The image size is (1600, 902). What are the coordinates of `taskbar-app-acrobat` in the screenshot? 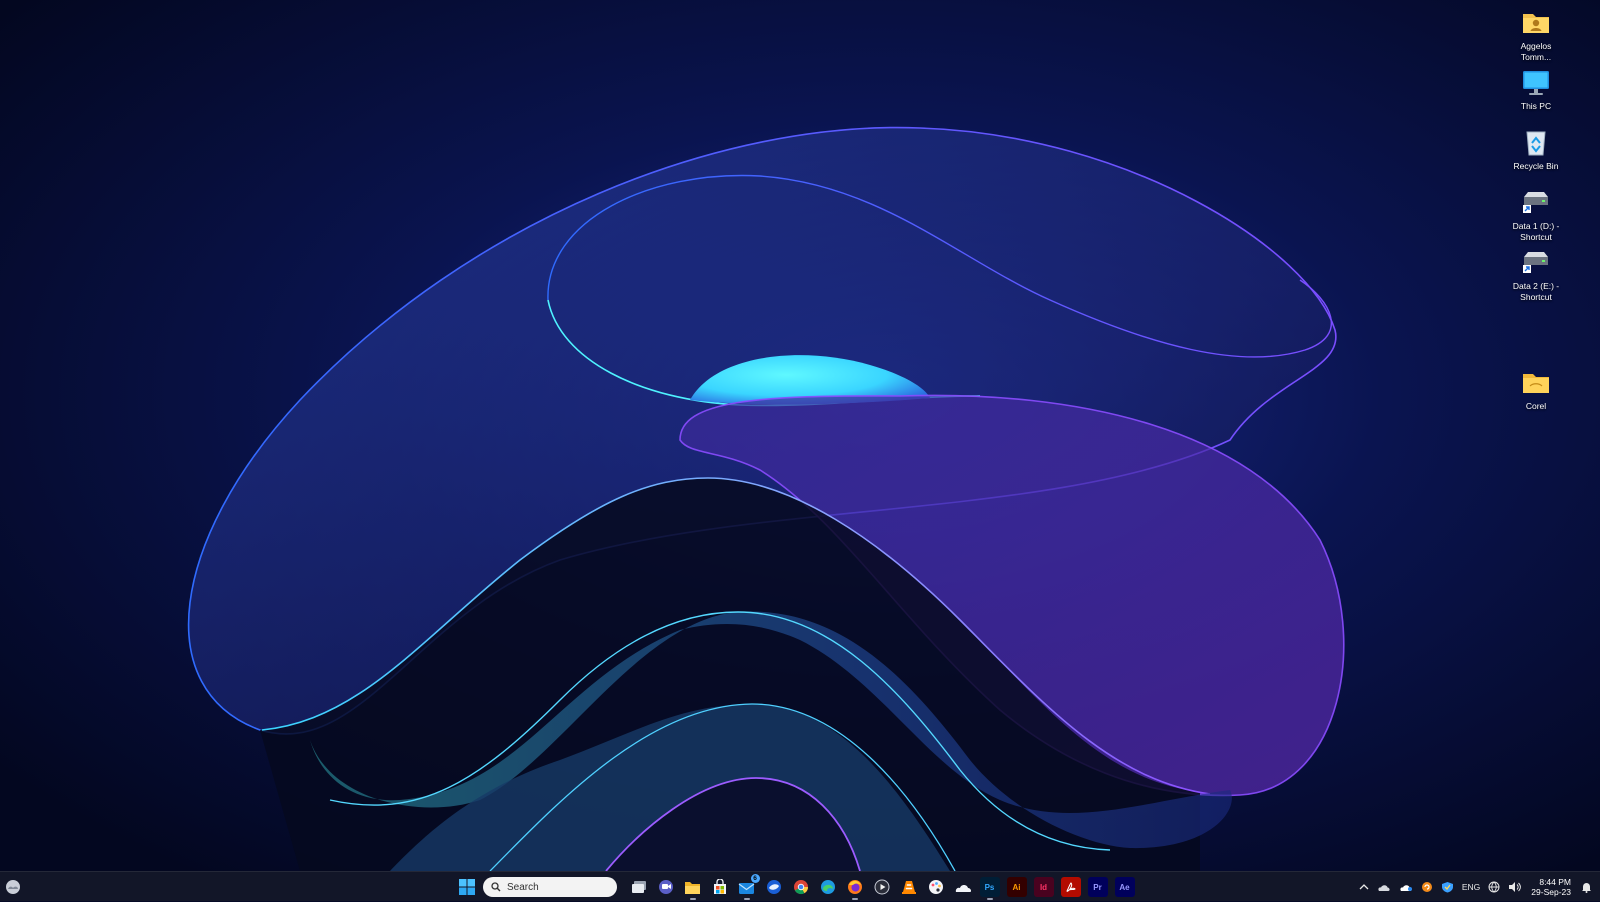 It's located at (1070, 887).